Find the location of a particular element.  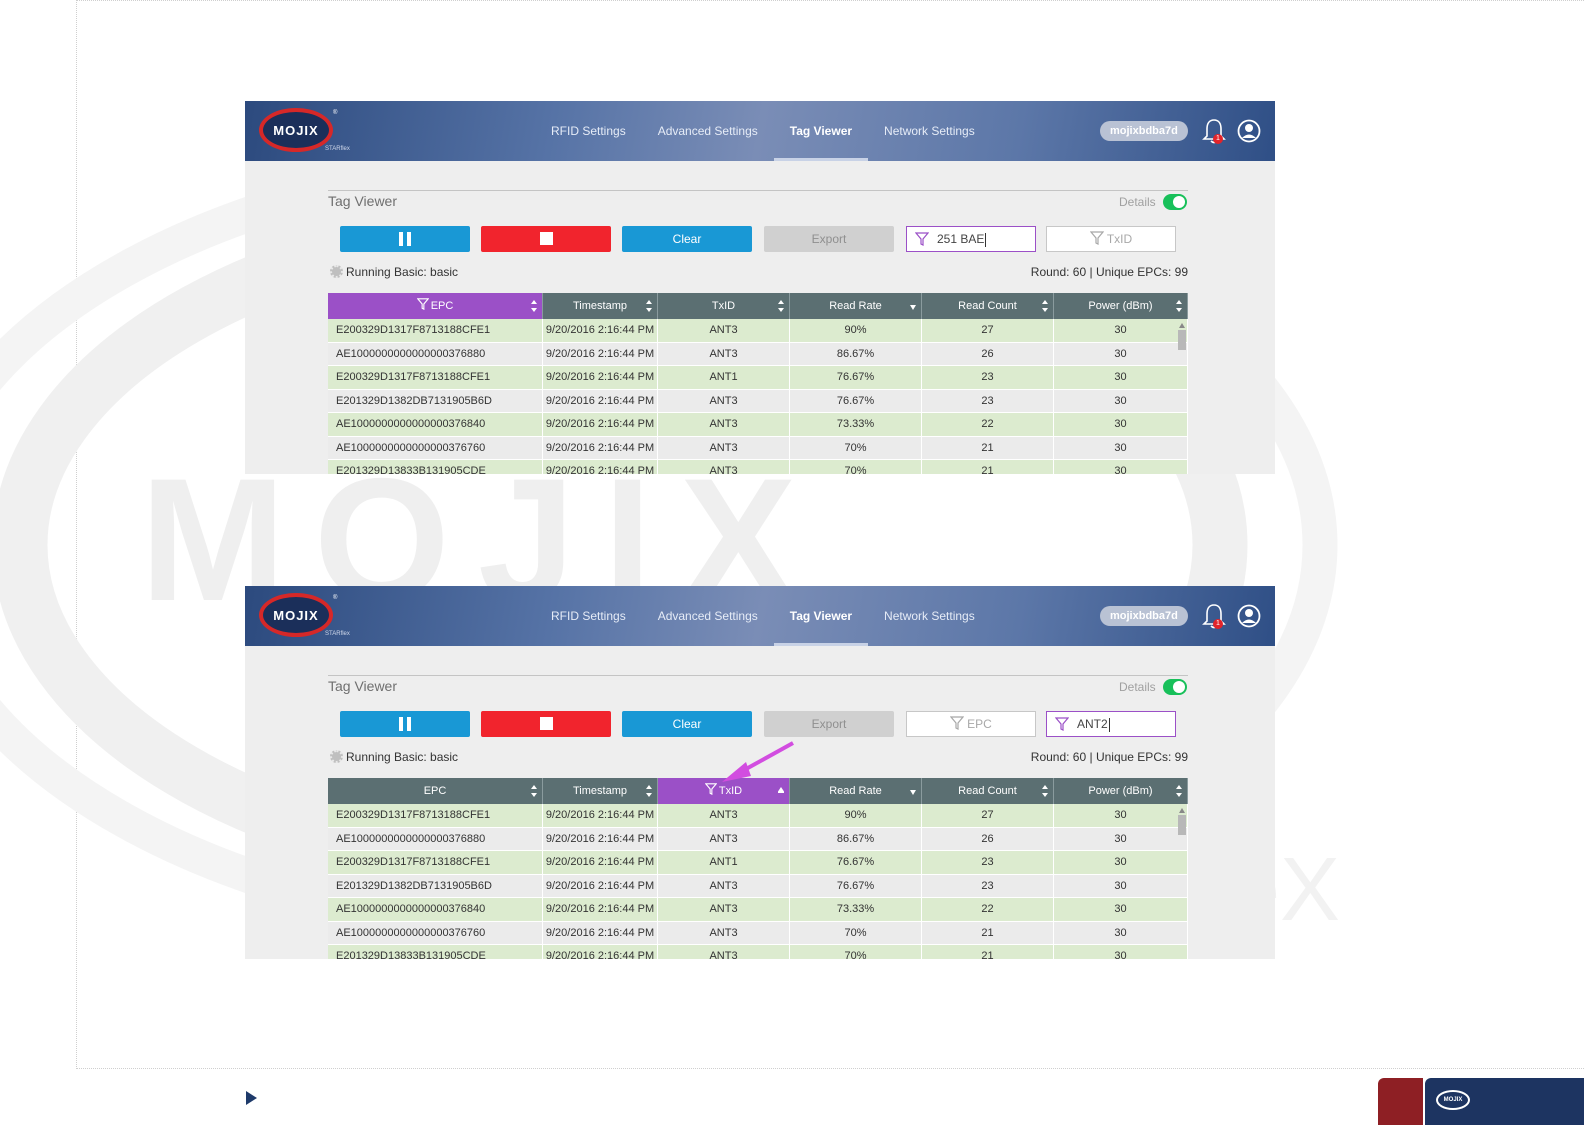

epc-filter-input: 251 BAE is located at coordinates (971, 239).